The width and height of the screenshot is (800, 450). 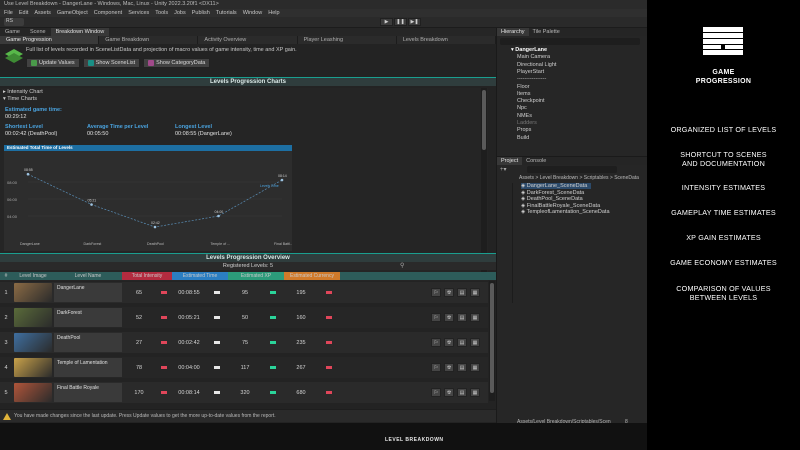 I want to click on hierarchy-item: Npc, so click(x=522, y=108).